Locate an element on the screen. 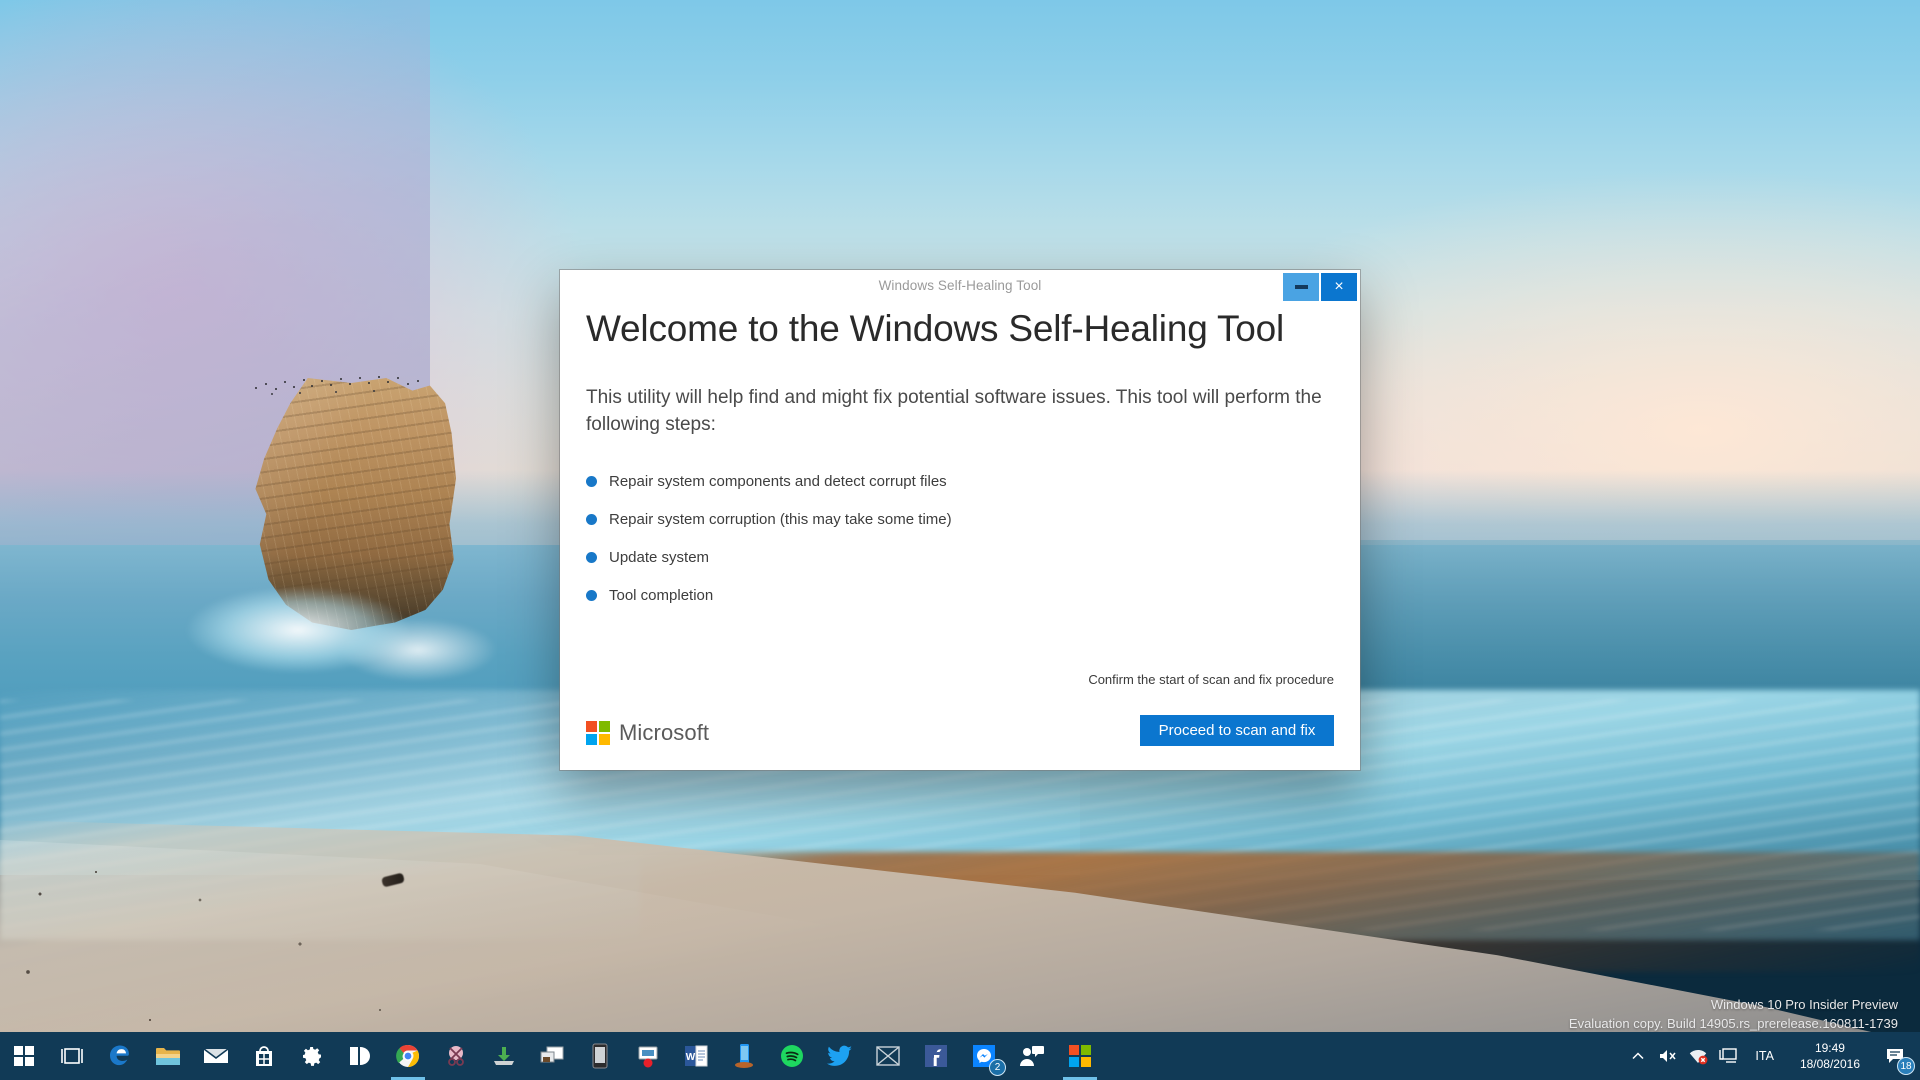  window-titlebar: Windows Self-Healing Tool × is located at coordinates (960, 287).